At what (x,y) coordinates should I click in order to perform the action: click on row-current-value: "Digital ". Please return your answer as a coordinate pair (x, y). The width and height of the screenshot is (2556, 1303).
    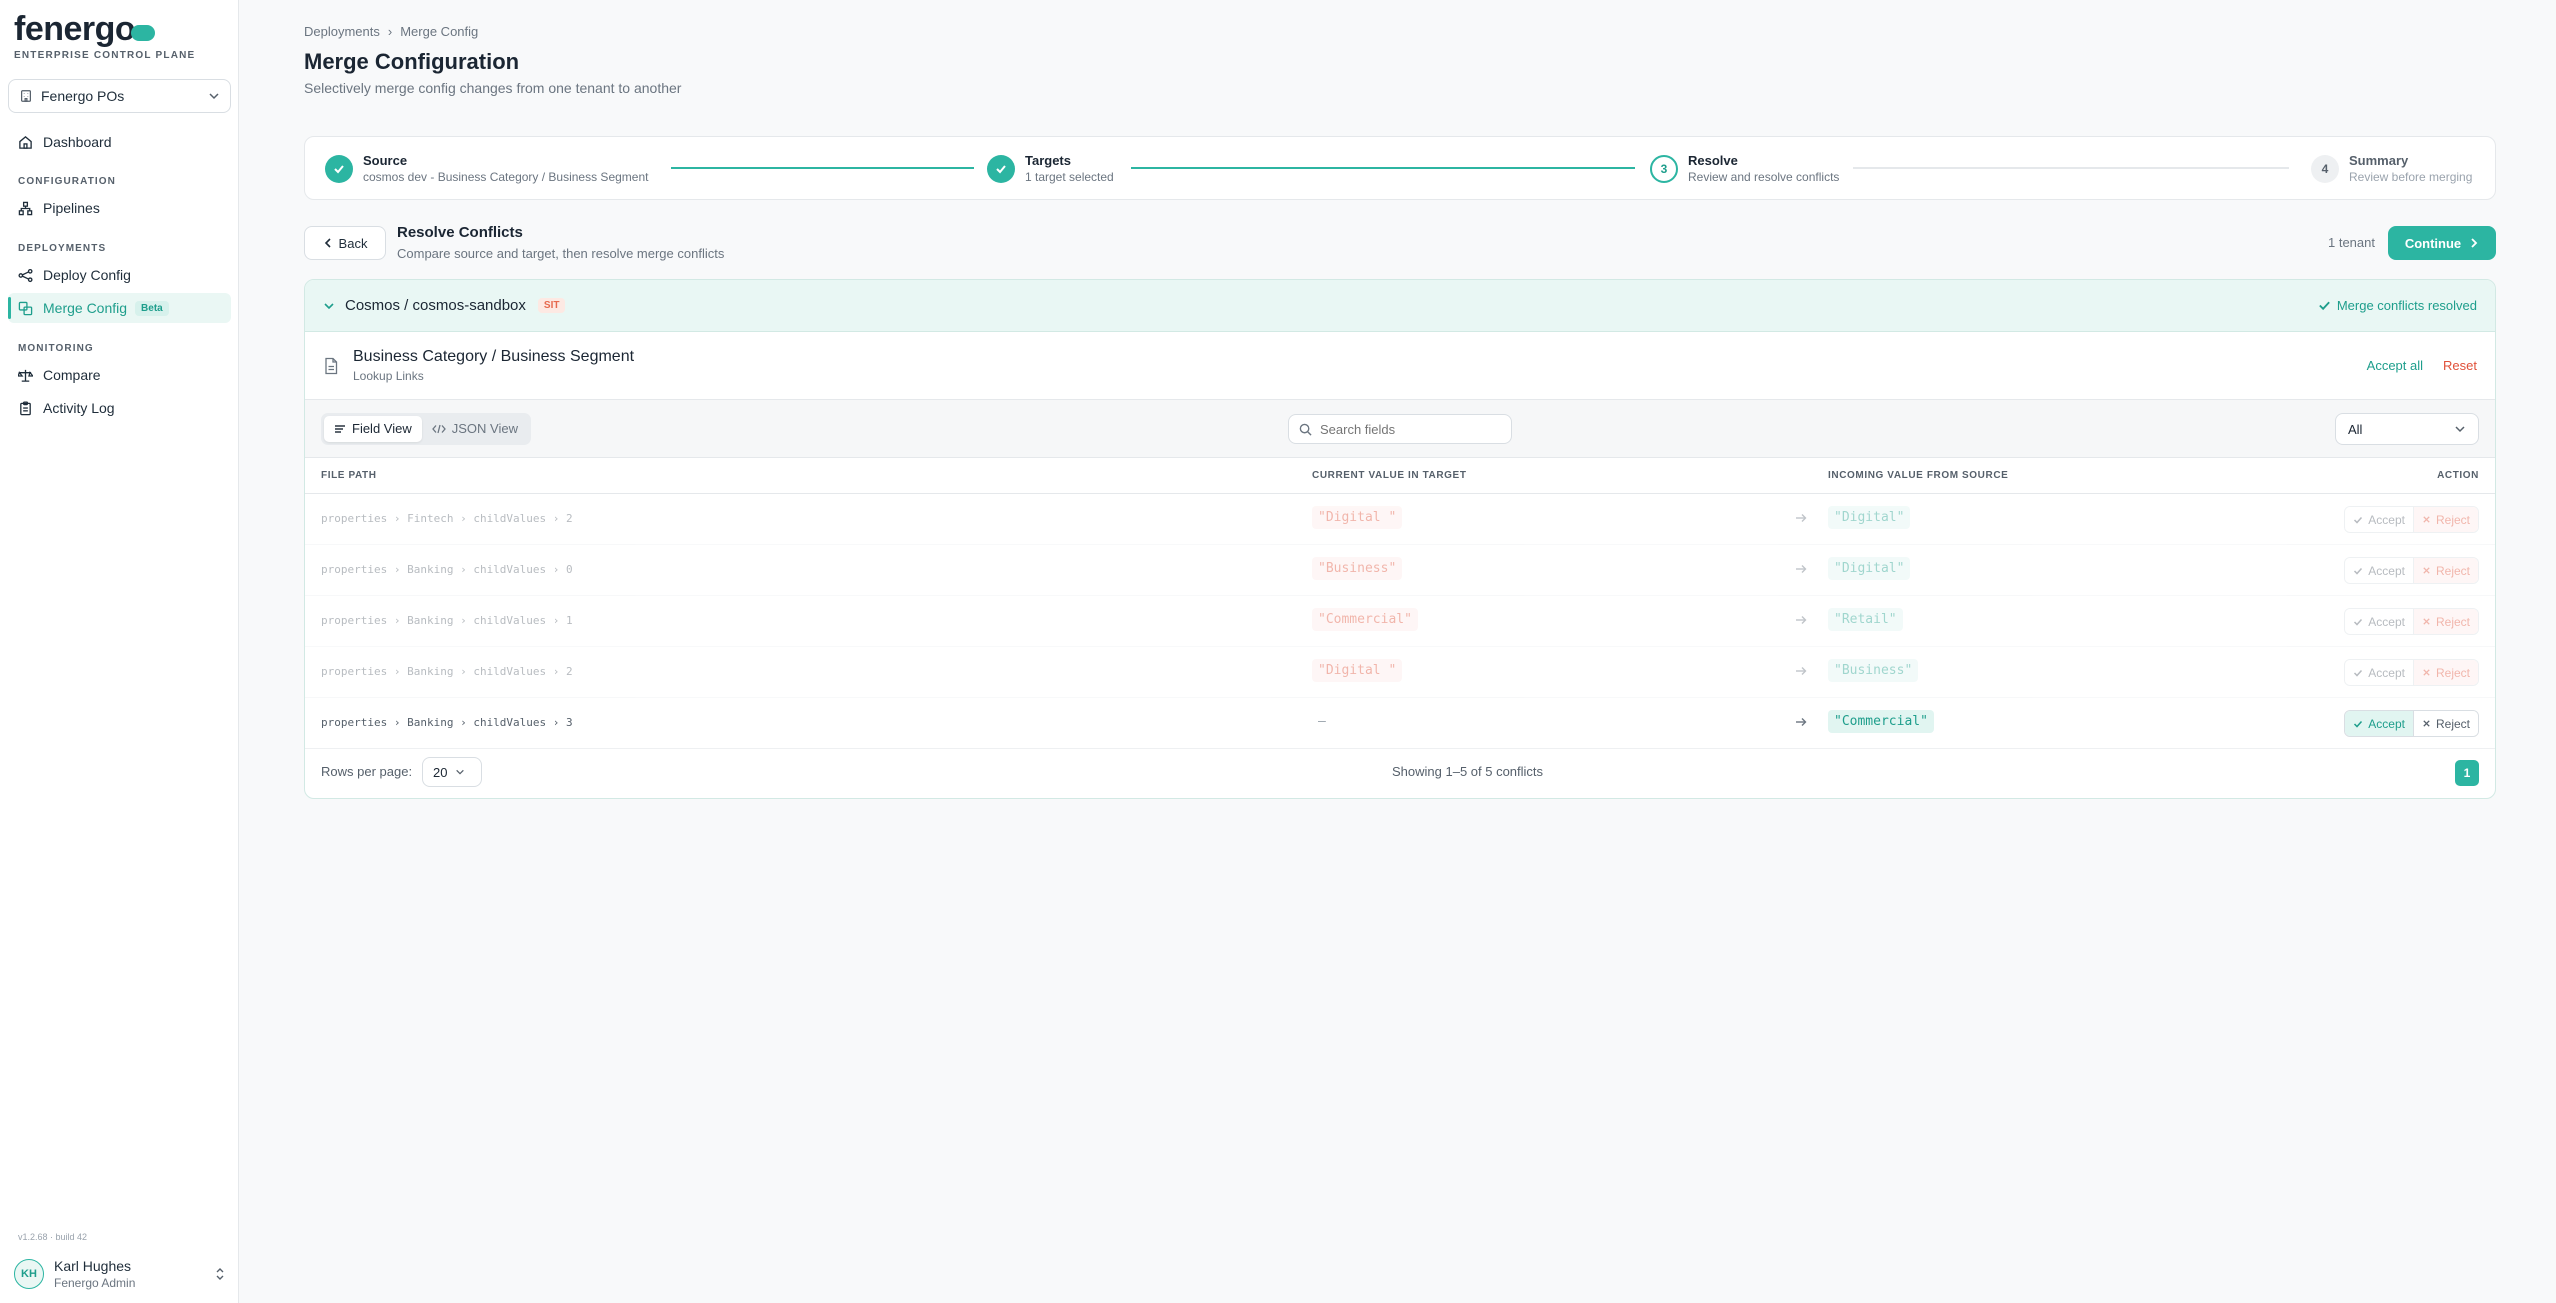
    Looking at the image, I should click on (1357, 517).